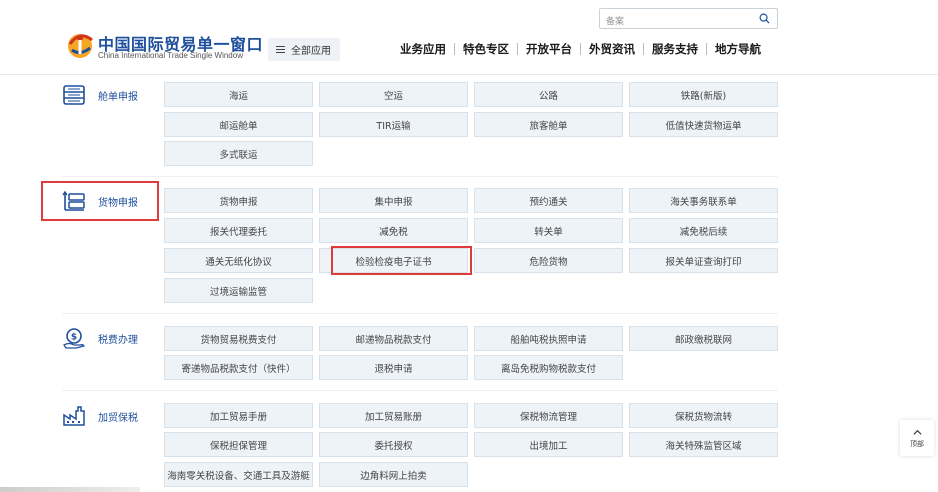 Image resolution: width=938 pixels, height=492 pixels. What do you see at coordinates (74, 95) in the screenshot?
I see `manifest-icon` at bounding box center [74, 95].